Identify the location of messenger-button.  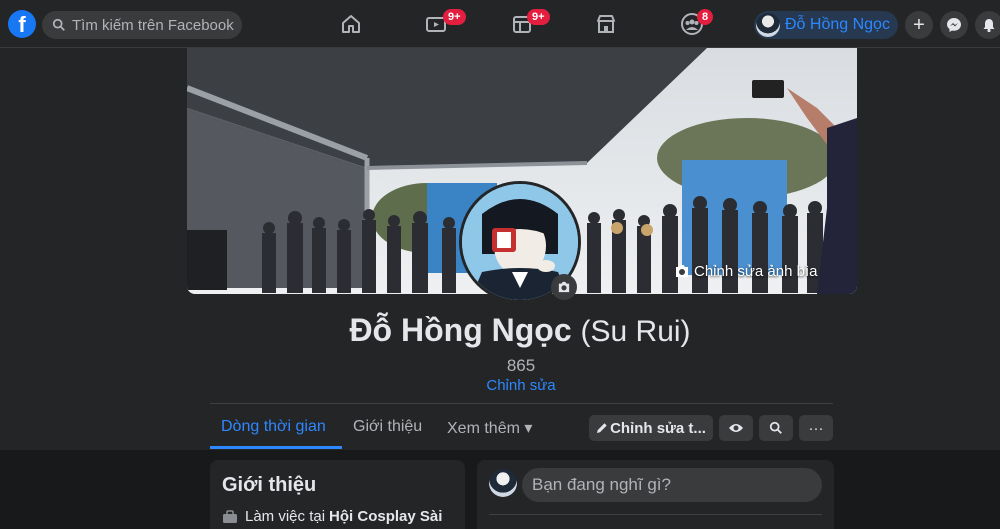
(954, 25).